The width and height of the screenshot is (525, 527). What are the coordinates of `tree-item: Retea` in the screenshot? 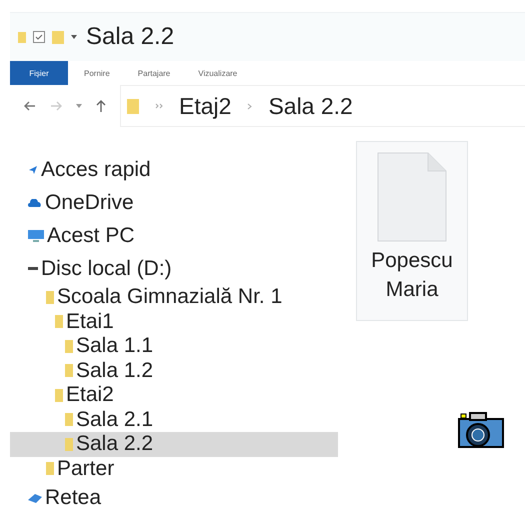 It's located at (174, 497).